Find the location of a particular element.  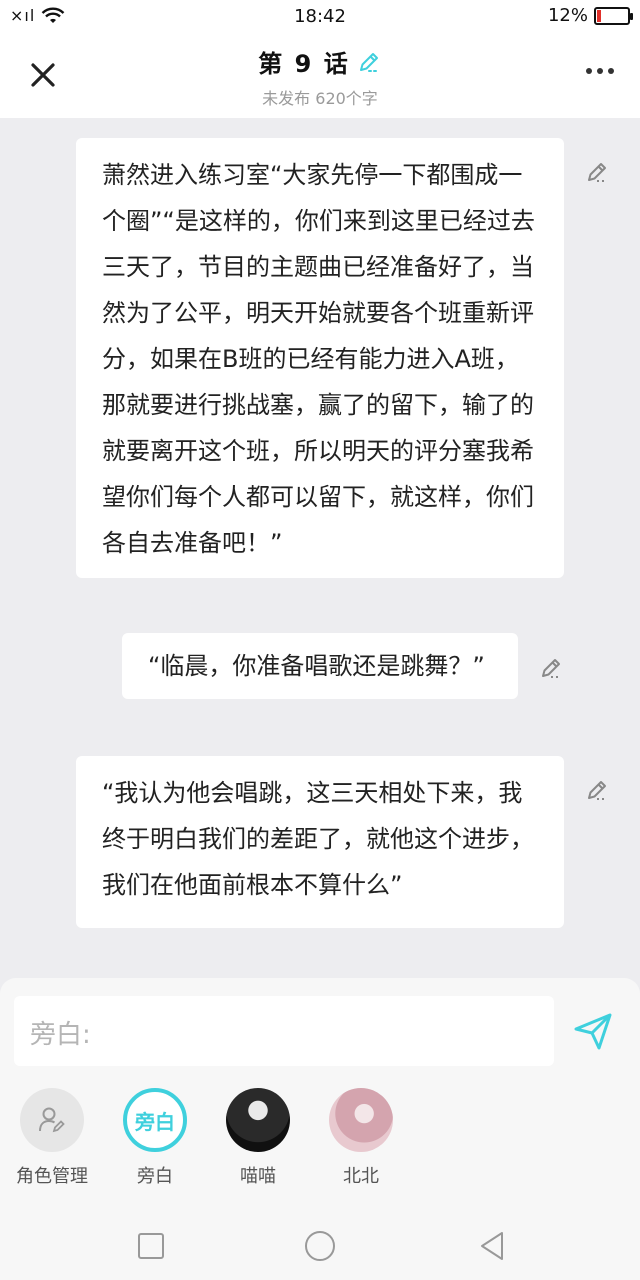

role-label: 北北 is located at coordinates (361, 1176).